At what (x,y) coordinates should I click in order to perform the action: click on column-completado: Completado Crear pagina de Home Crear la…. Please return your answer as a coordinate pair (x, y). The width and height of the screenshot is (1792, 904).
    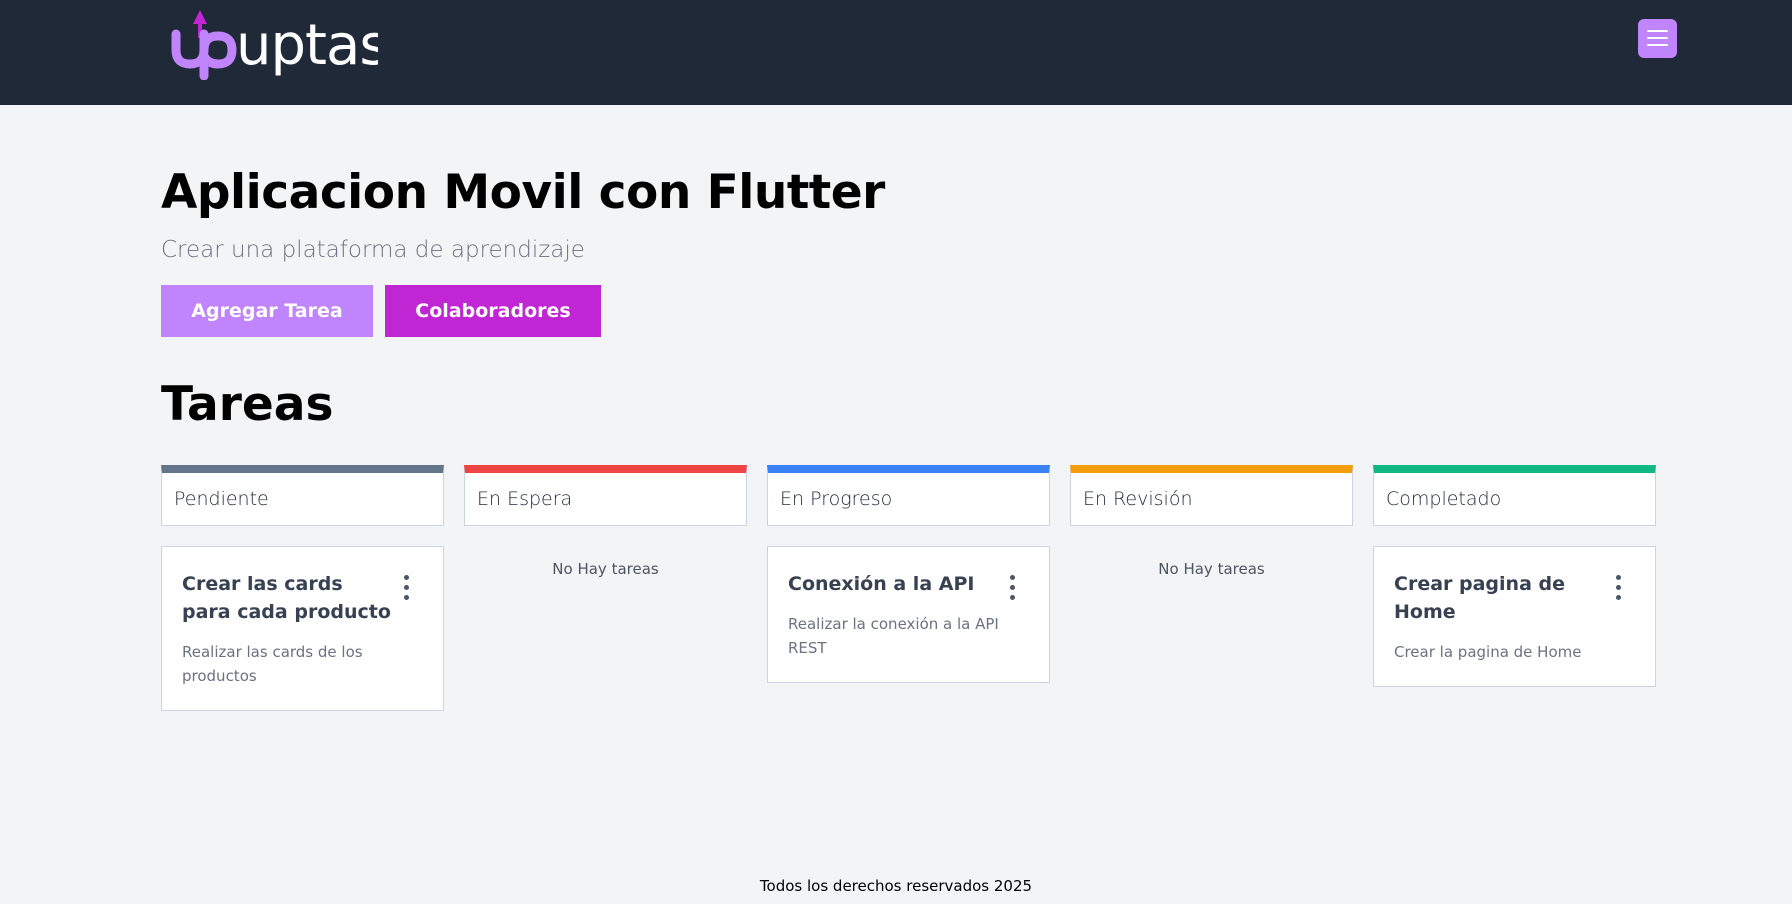
    Looking at the image, I should click on (1514, 576).